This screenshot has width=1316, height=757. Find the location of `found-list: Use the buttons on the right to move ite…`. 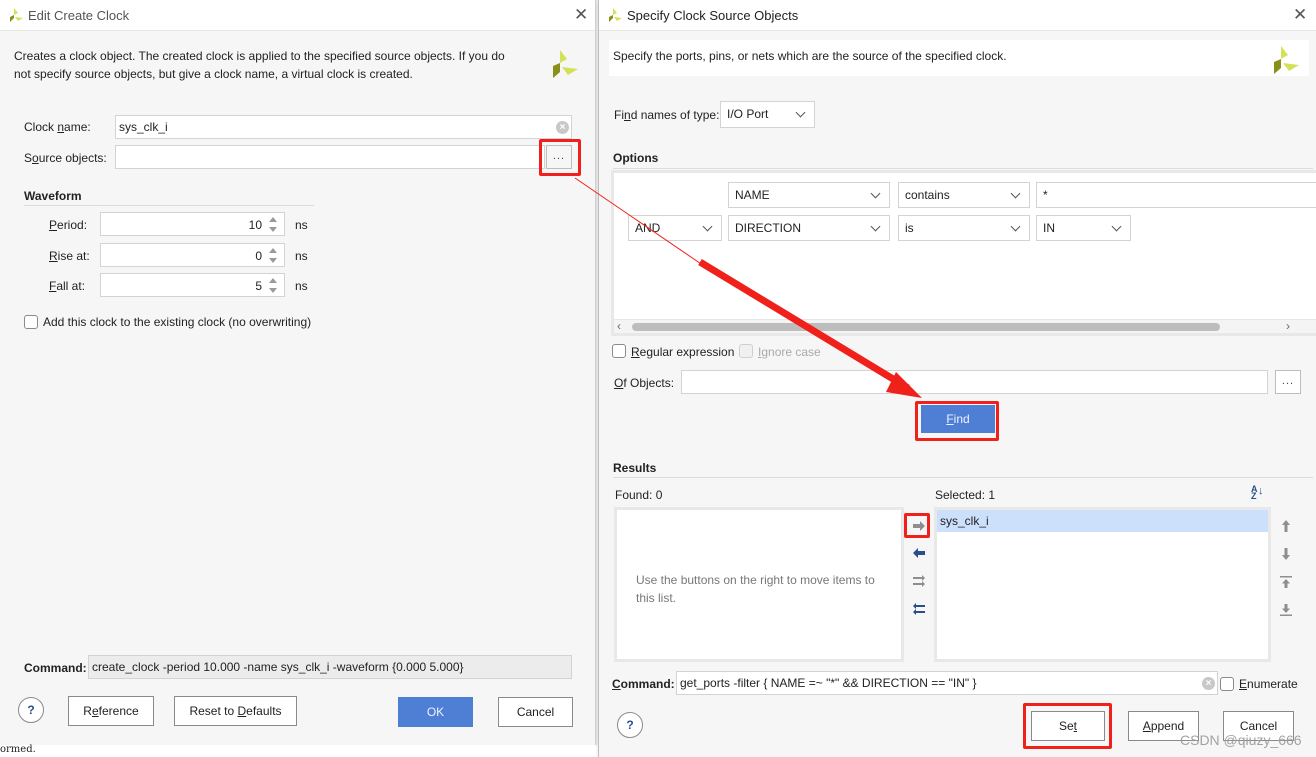

found-list: Use the buttons on the right to move ite… is located at coordinates (759, 584).